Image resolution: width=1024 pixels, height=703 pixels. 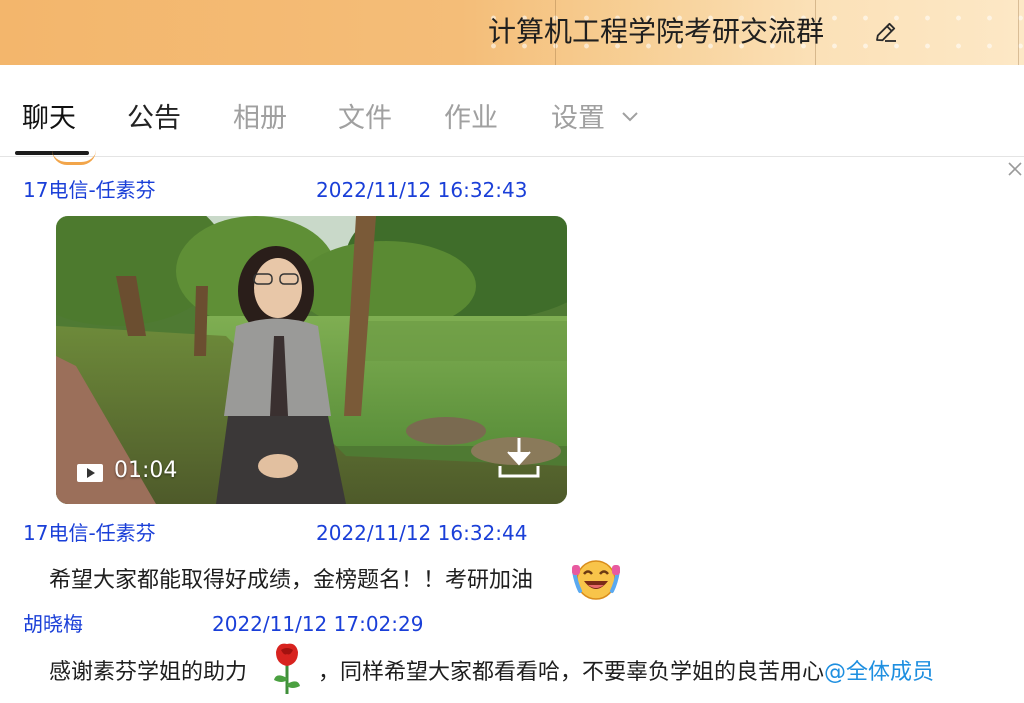 I want to click on rose-emoji-icon, so click(x=287, y=668).